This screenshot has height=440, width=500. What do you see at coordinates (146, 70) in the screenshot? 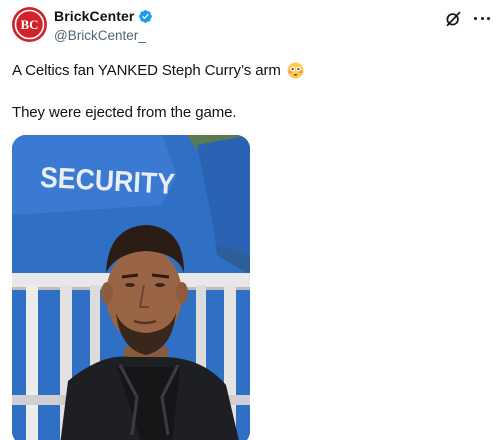
I see `tweet-text-1: A Celtics fan YANKED Steph Curry’s arm` at bounding box center [146, 70].